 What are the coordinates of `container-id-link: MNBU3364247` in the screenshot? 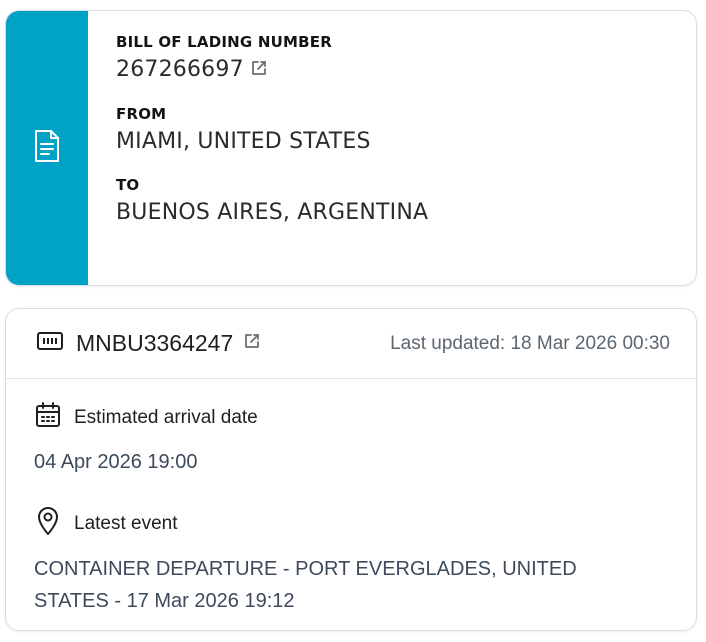 It's located at (148, 343).